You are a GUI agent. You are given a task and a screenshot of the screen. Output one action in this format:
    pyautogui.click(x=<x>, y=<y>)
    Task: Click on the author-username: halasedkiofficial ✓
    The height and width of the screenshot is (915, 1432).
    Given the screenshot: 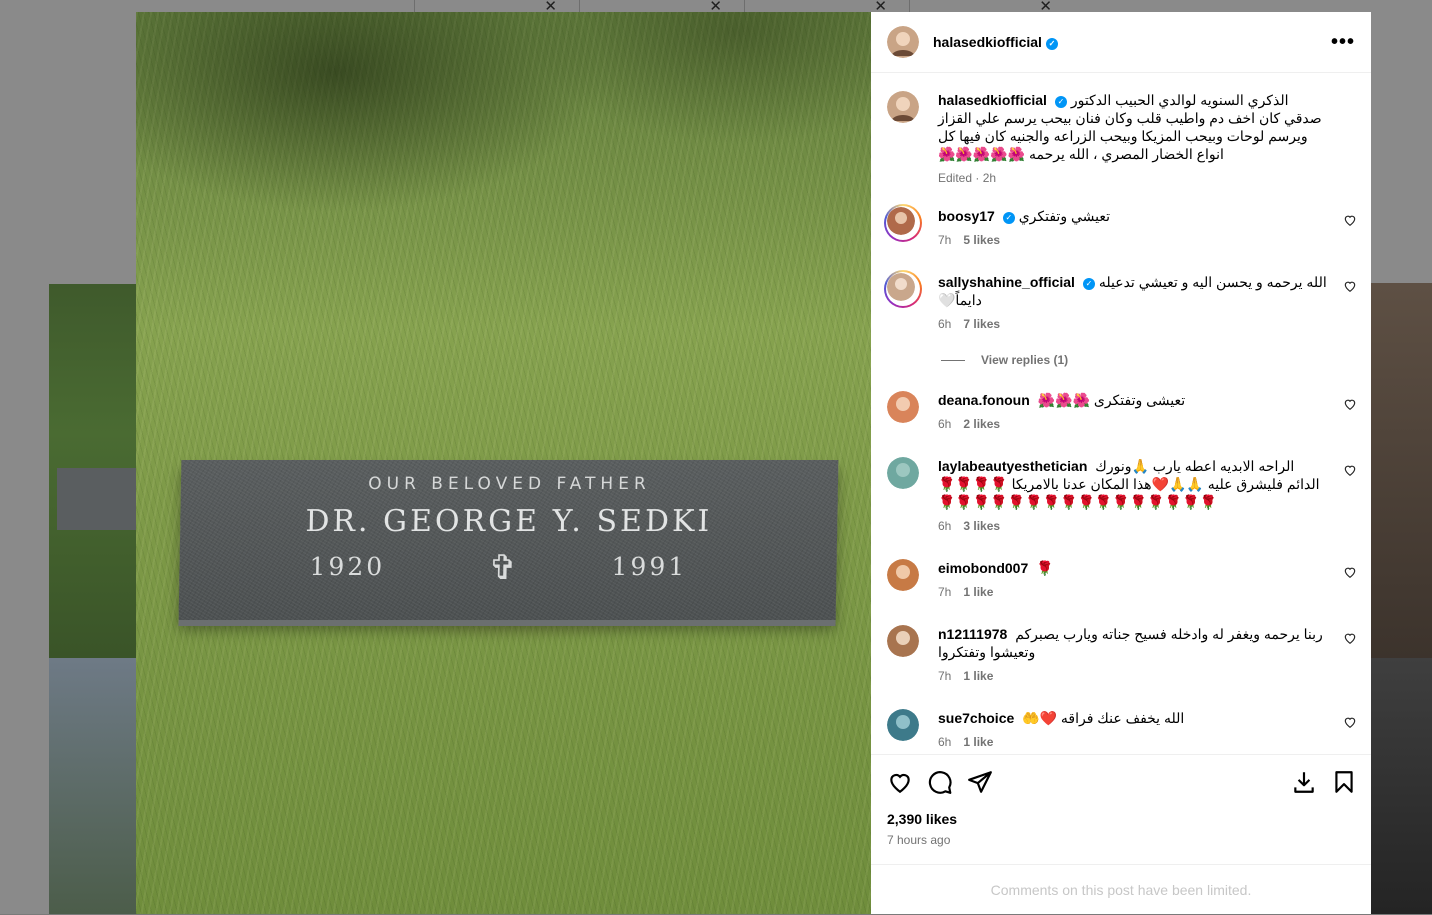 What is the action you would take?
    pyautogui.click(x=995, y=42)
    